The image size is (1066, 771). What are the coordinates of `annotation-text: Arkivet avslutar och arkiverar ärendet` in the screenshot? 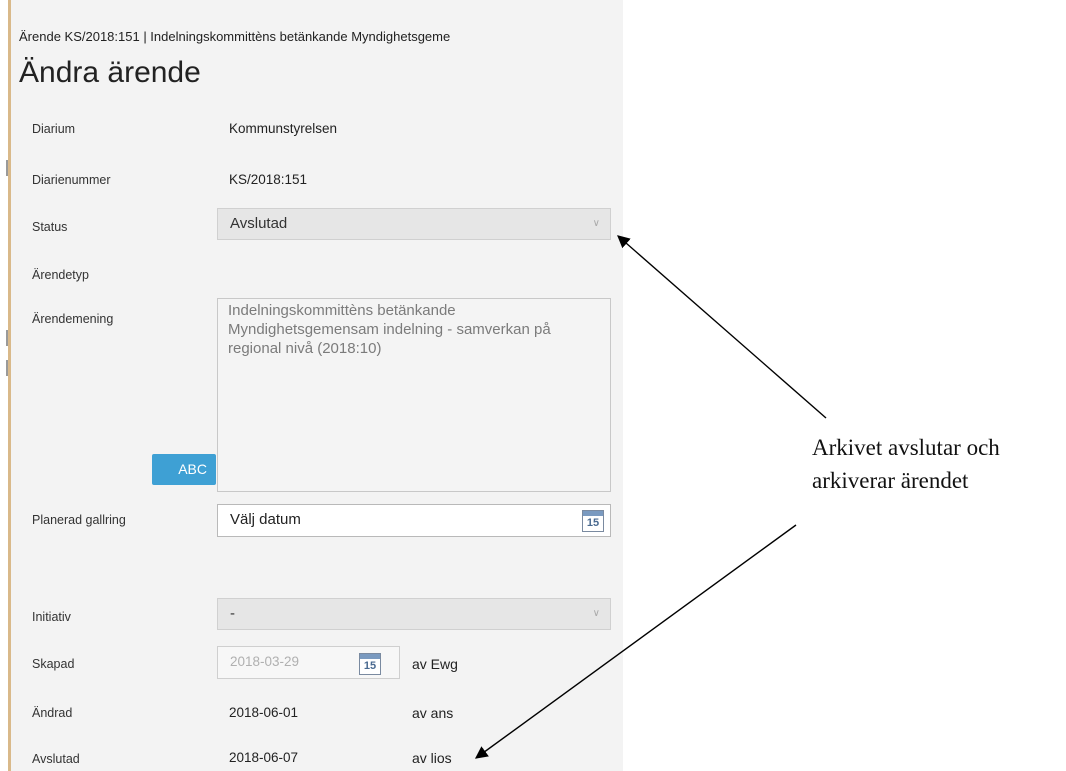 It's located at (906, 464).